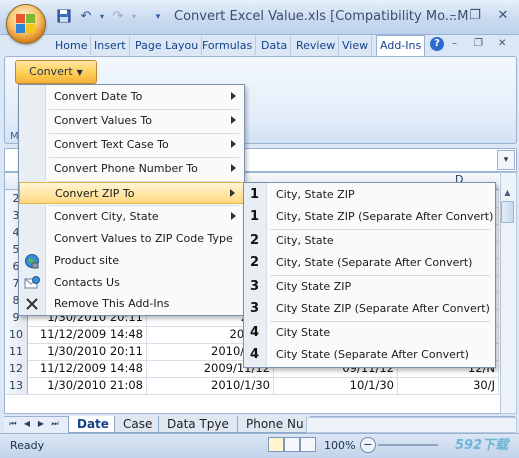  I want to click on tab-add-ins: Add-Ins, so click(401, 46).